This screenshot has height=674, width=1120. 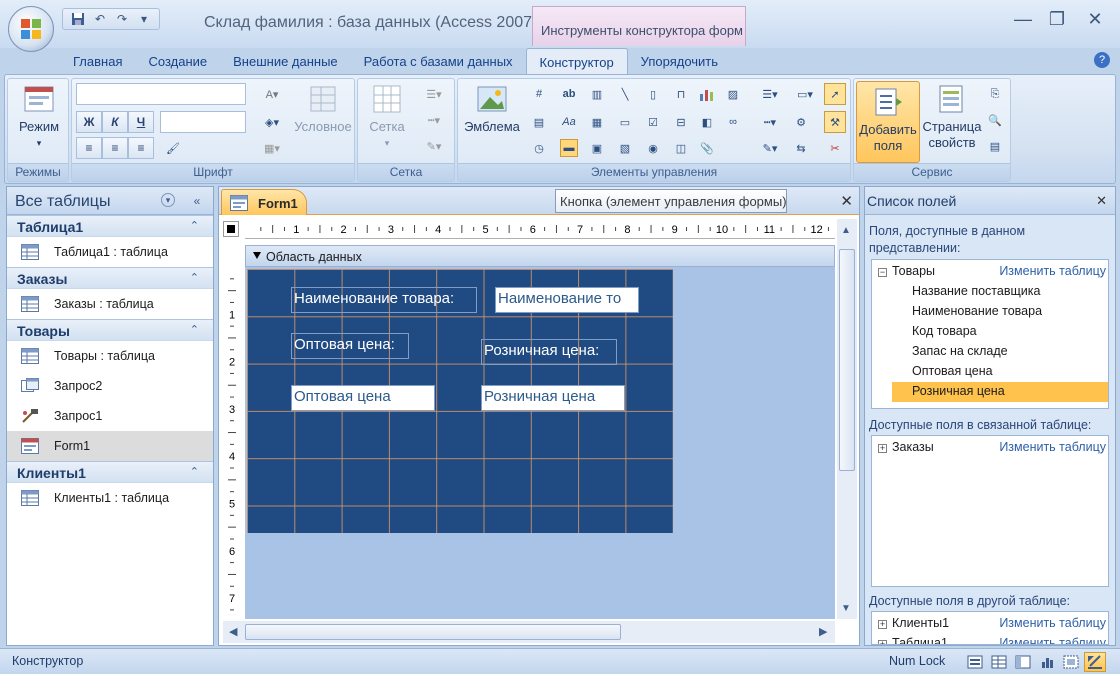 I want to click on tab-form1: Form1, so click(x=264, y=202).